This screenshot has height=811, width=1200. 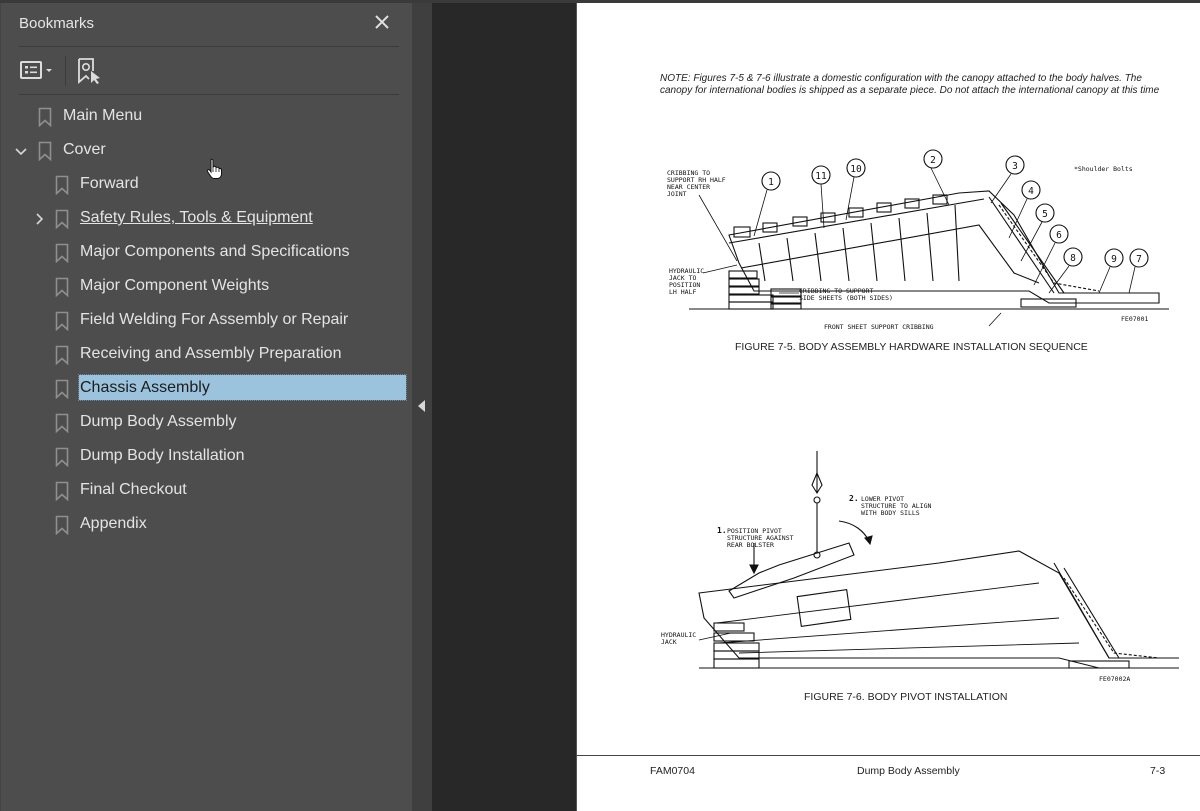 I want to click on bookmark-item-dump-body-assembly: Dump Body Assembly, so click(x=207, y=422).